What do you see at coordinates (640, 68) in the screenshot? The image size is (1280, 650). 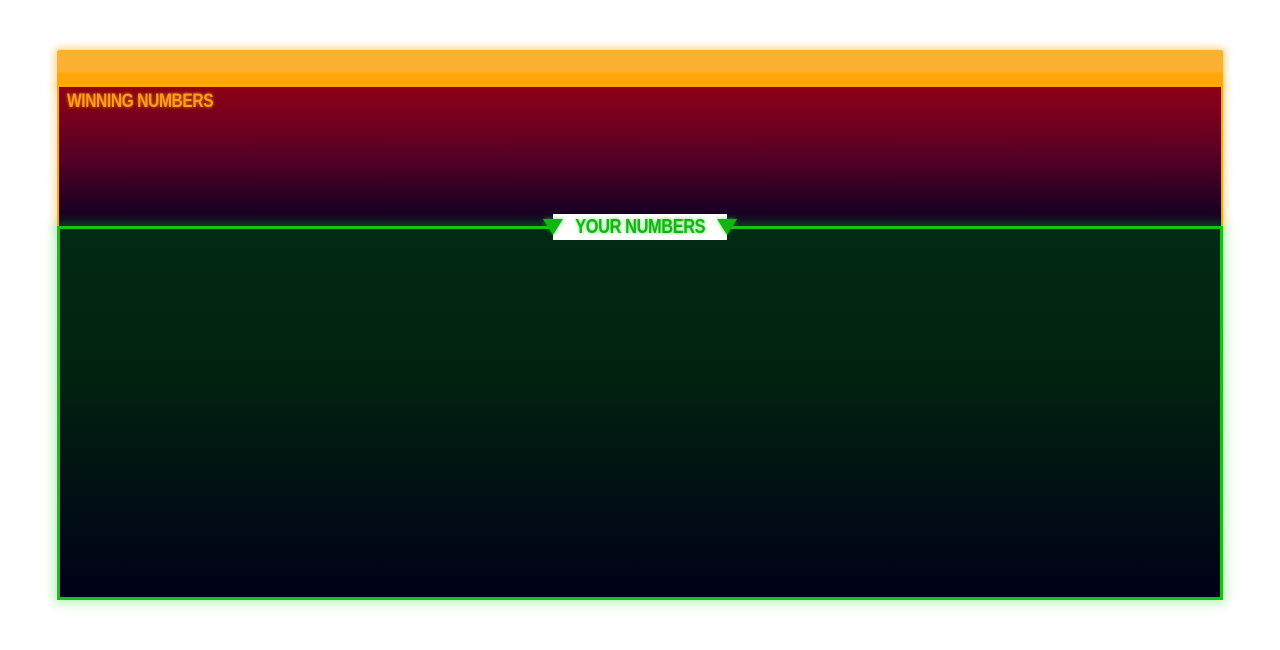 I see `card-header-bar` at bounding box center [640, 68].